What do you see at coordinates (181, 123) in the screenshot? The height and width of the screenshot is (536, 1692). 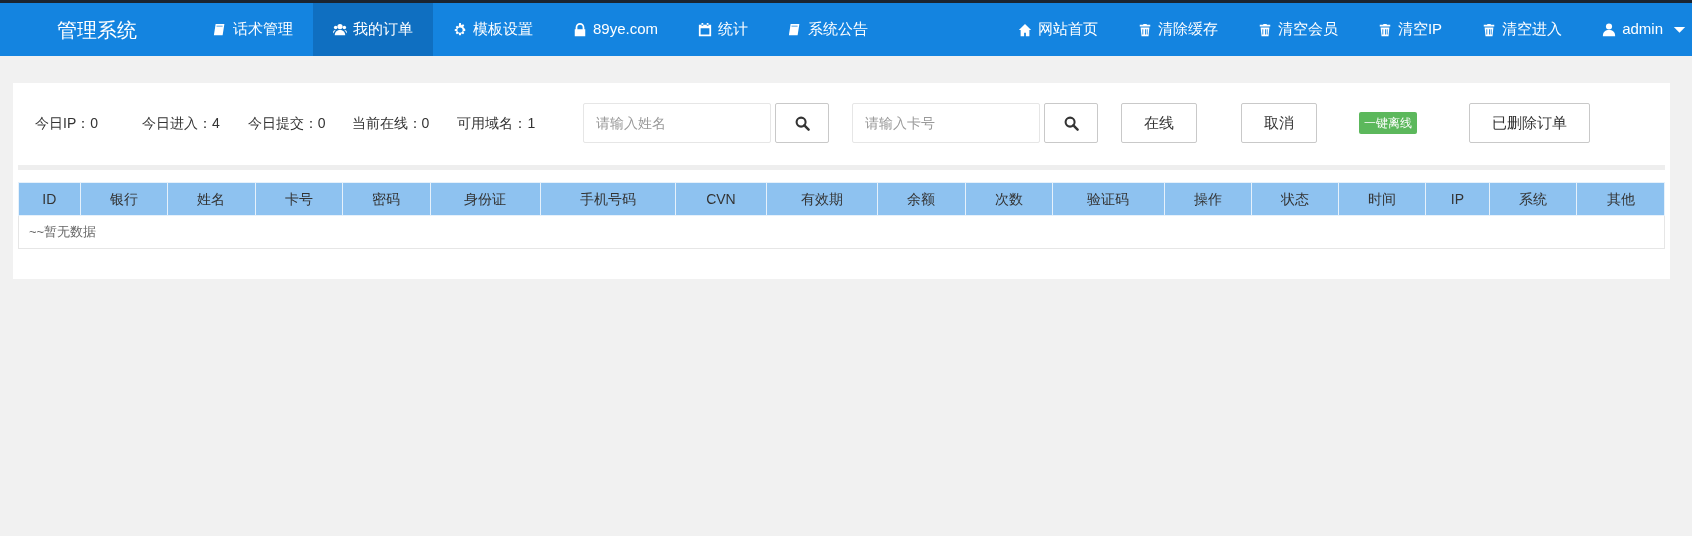 I see `stat-label: 今日进入：4` at bounding box center [181, 123].